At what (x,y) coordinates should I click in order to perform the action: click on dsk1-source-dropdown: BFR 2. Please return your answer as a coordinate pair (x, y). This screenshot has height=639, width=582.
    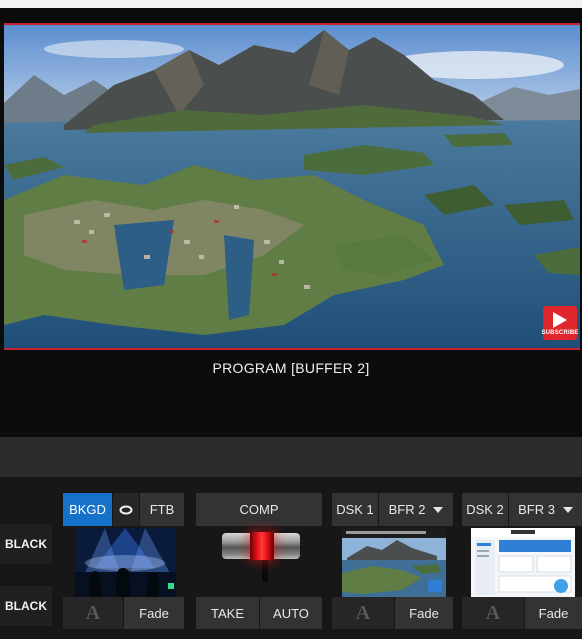
    Looking at the image, I should click on (416, 509).